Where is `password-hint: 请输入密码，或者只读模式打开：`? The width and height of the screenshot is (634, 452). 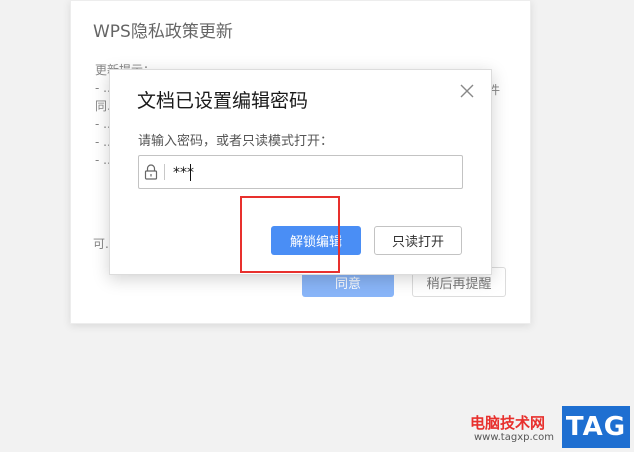
password-hint: 请输入密码，或者只读模式打开： is located at coordinates (236, 141).